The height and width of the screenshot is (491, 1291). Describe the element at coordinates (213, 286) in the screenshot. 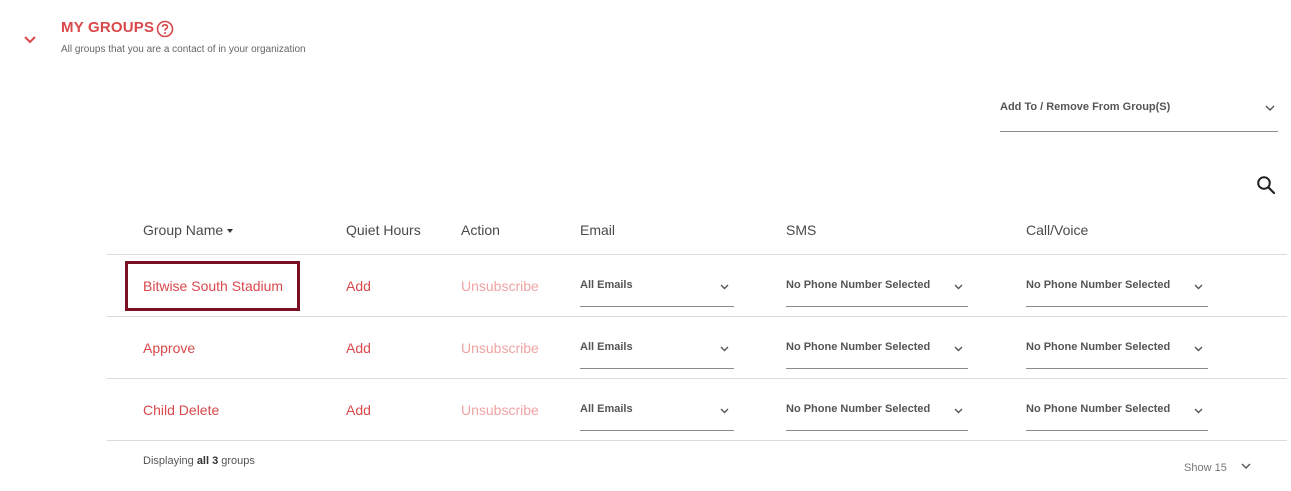

I see `group-name-link: Bitwise South Stadium` at that location.